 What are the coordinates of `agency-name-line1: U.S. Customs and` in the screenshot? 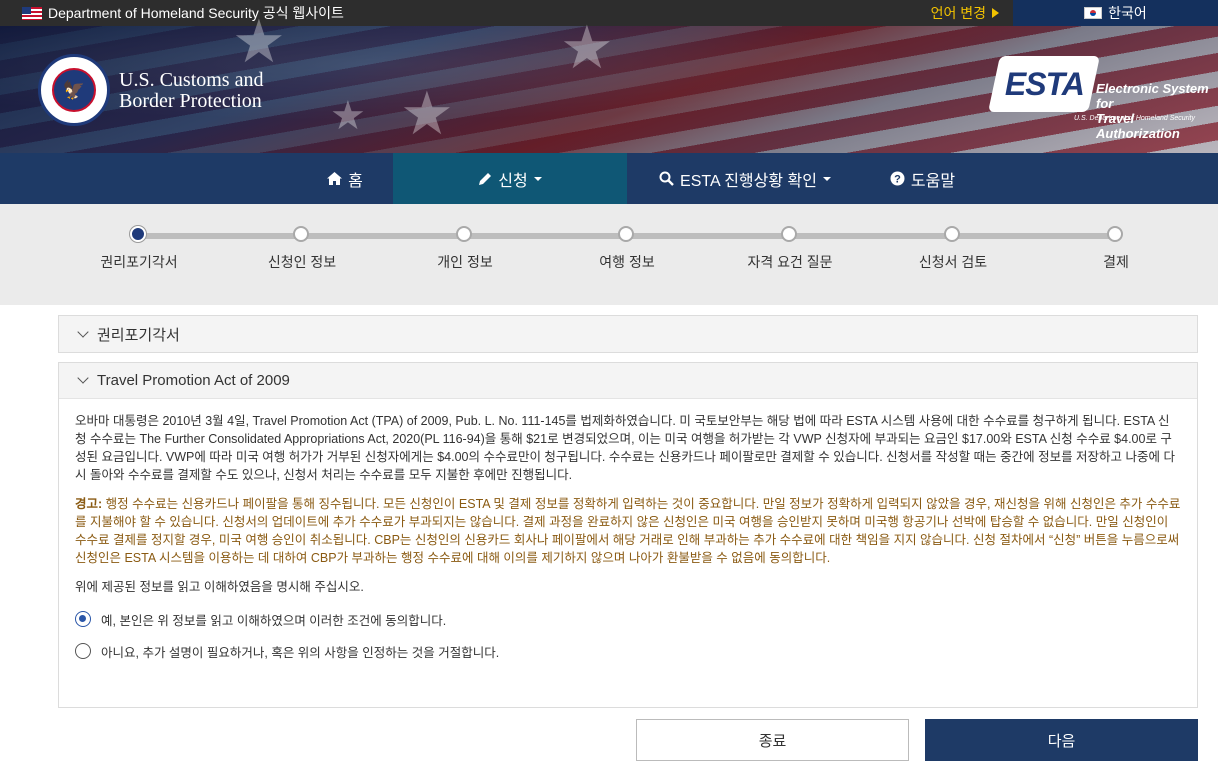 It's located at (191, 80).